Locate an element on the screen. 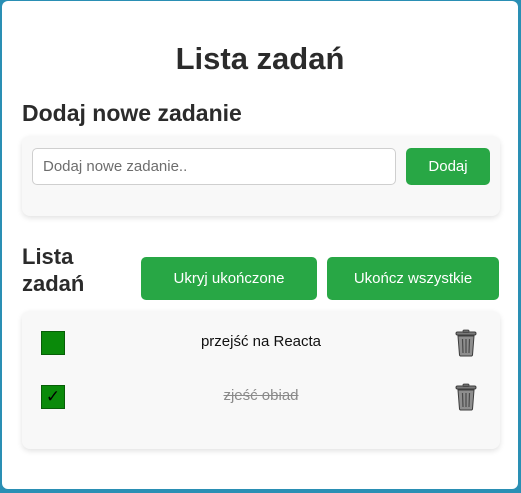  add-task-heading: Dodaj nowe zadanie is located at coordinates (132, 113).